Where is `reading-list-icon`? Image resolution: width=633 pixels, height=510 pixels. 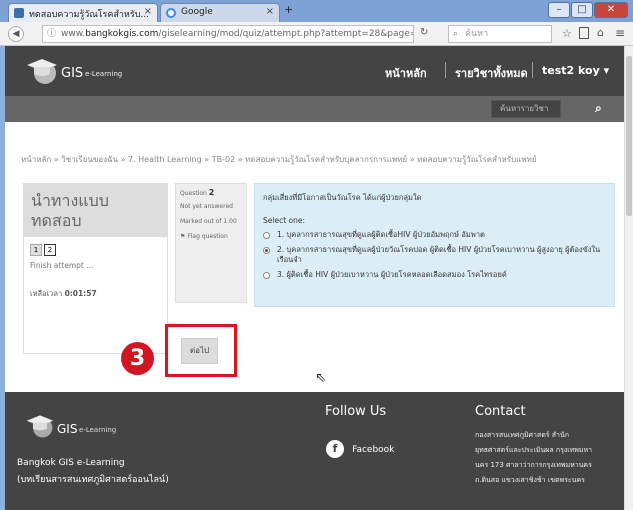
reading-list-icon is located at coordinates (584, 33).